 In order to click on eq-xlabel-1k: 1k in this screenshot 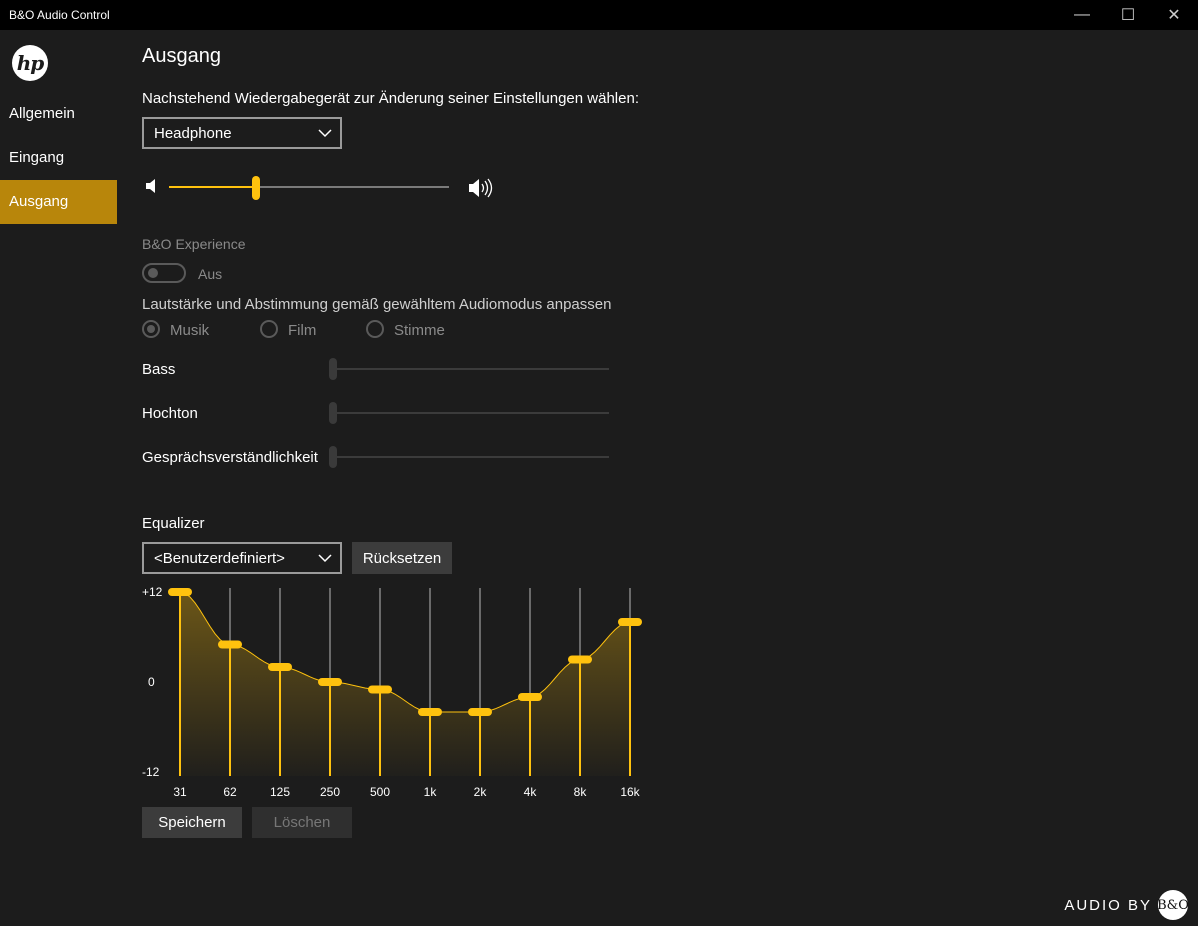, I will do `click(431, 792)`.